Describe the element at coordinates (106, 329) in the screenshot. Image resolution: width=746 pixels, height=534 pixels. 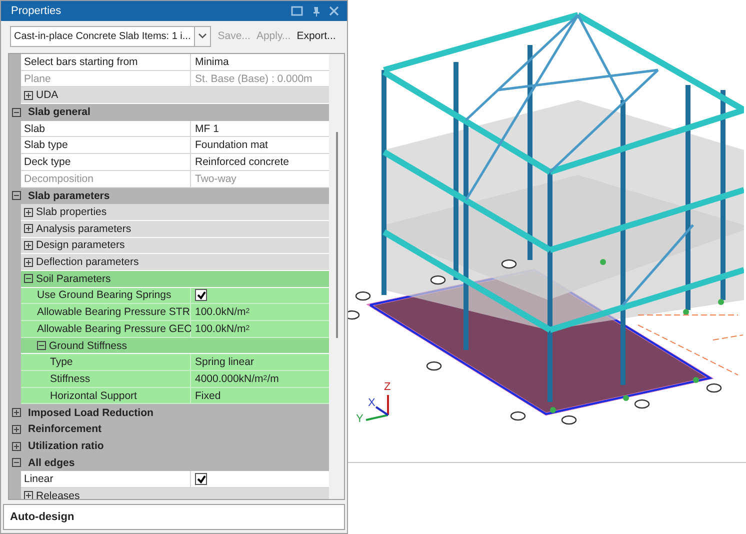
I see `property-name: Allowable Bearing Pressure GEO` at that location.